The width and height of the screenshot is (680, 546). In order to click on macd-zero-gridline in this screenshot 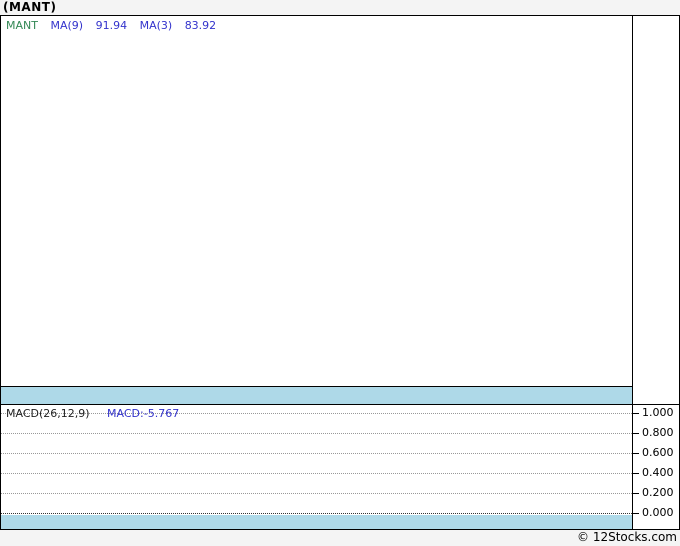, I will do `click(316, 513)`.